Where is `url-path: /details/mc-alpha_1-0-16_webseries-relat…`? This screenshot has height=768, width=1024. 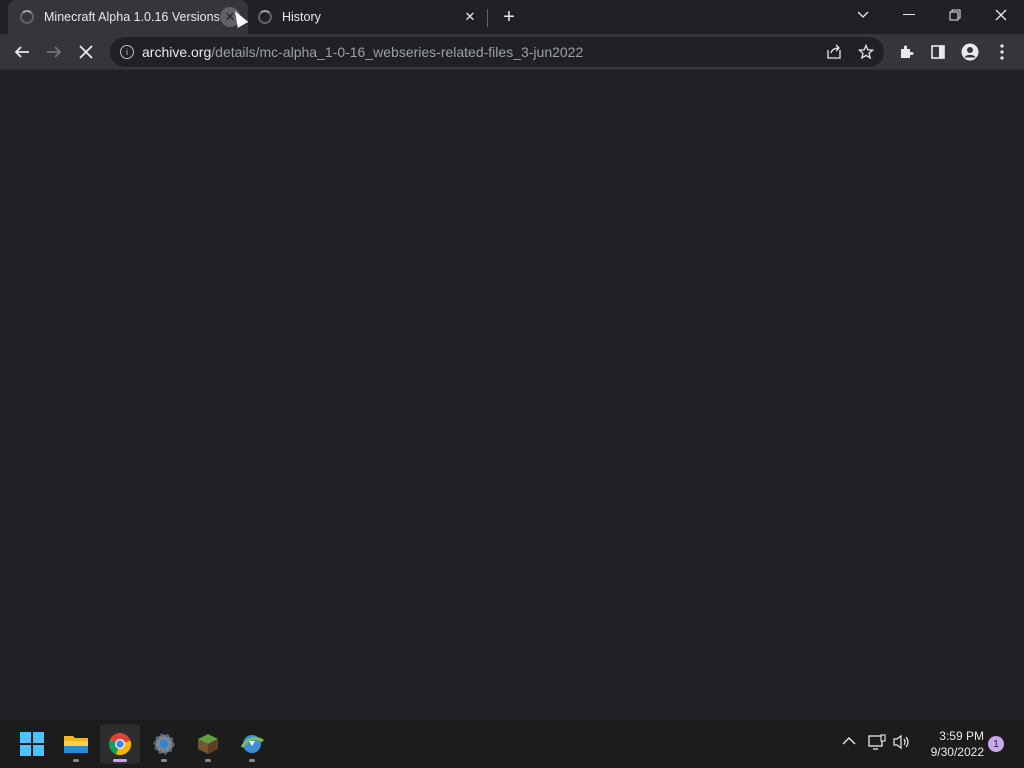 url-path: /details/mc-alpha_1-0-16_webseries-relat… is located at coordinates (397, 52).